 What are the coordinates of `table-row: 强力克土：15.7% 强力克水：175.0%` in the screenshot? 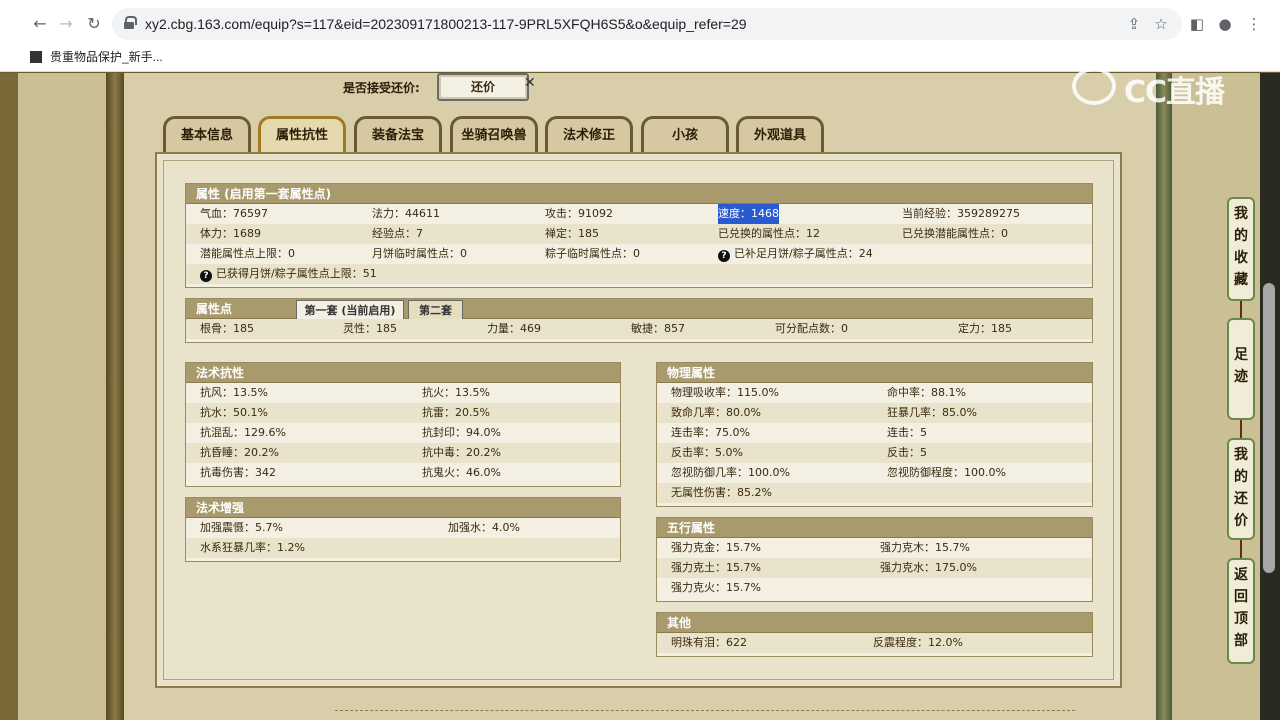 It's located at (874, 568).